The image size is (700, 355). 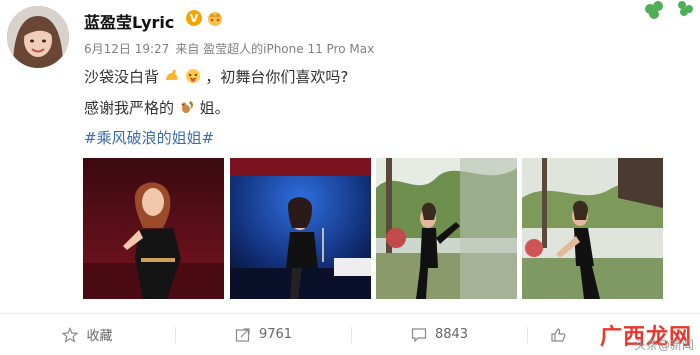 I want to click on flexed-arm-emoji-icon, so click(x=172, y=76).